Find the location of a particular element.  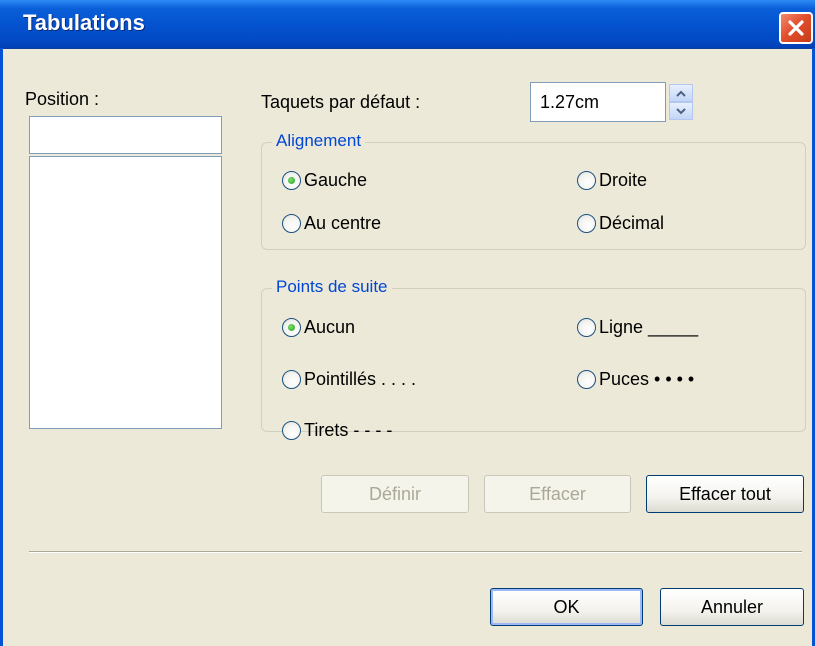

radio-label: Ligne _____ is located at coordinates (649, 327).